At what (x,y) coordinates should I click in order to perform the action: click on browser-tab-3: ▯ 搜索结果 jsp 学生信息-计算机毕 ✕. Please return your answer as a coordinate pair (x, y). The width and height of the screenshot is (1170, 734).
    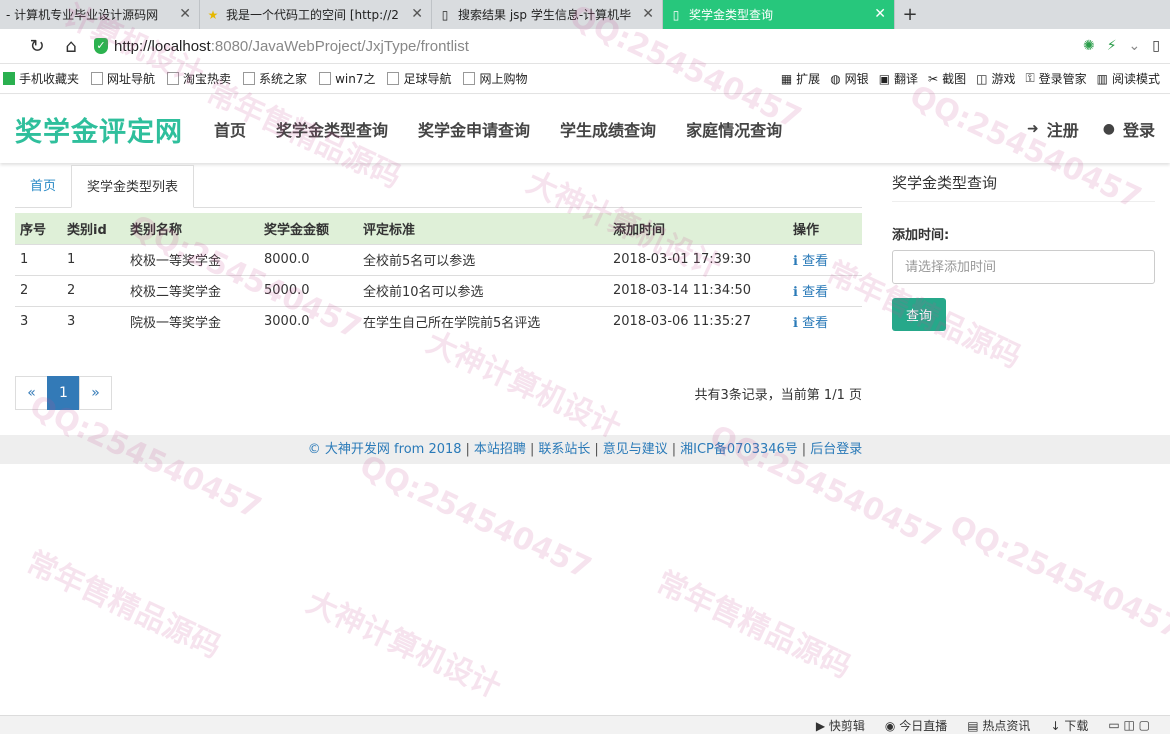
    Looking at the image, I should click on (547, 14).